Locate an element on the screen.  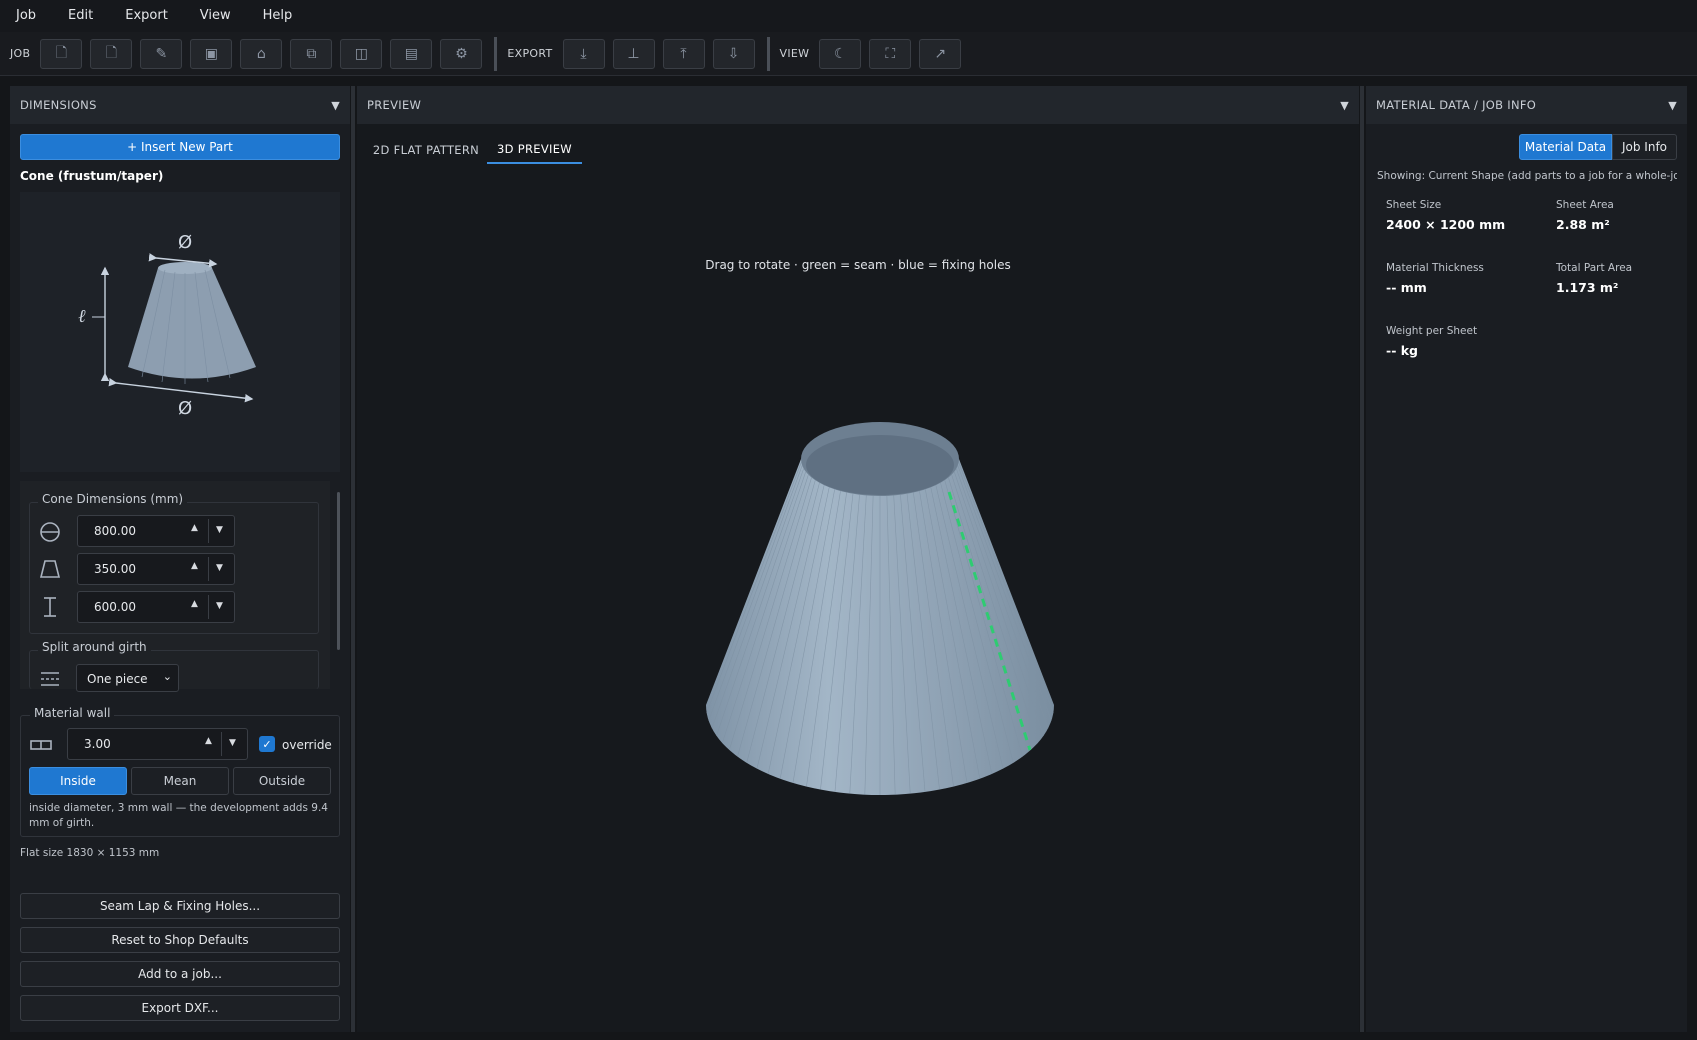
override-checkbox: ✓ is located at coordinates (267, 744).